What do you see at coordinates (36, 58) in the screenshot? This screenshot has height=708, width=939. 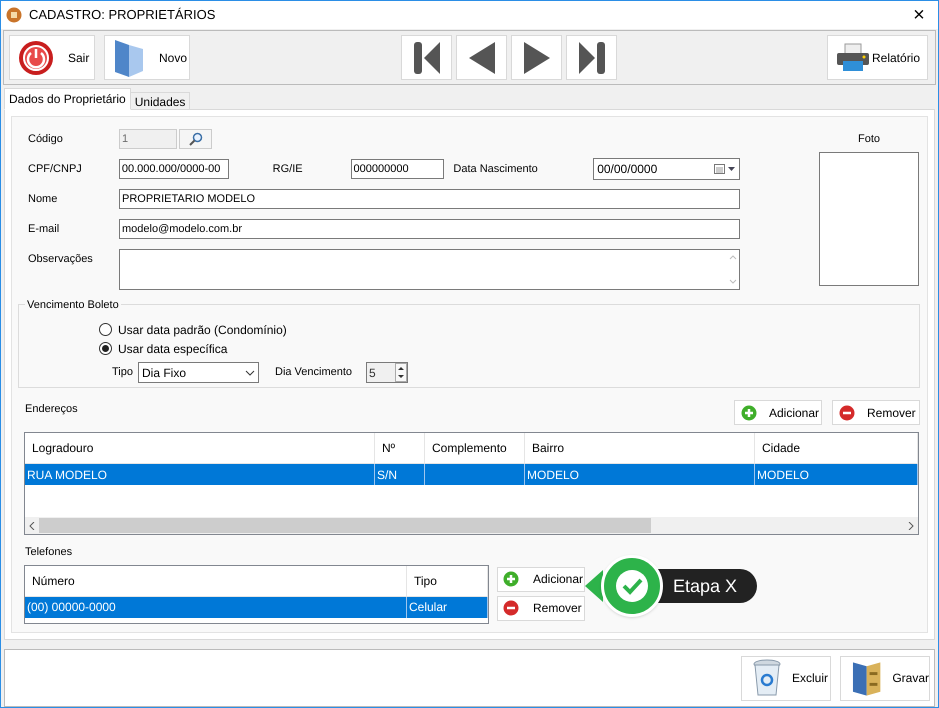 I see `power-icon` at bounding box center [36, 58].